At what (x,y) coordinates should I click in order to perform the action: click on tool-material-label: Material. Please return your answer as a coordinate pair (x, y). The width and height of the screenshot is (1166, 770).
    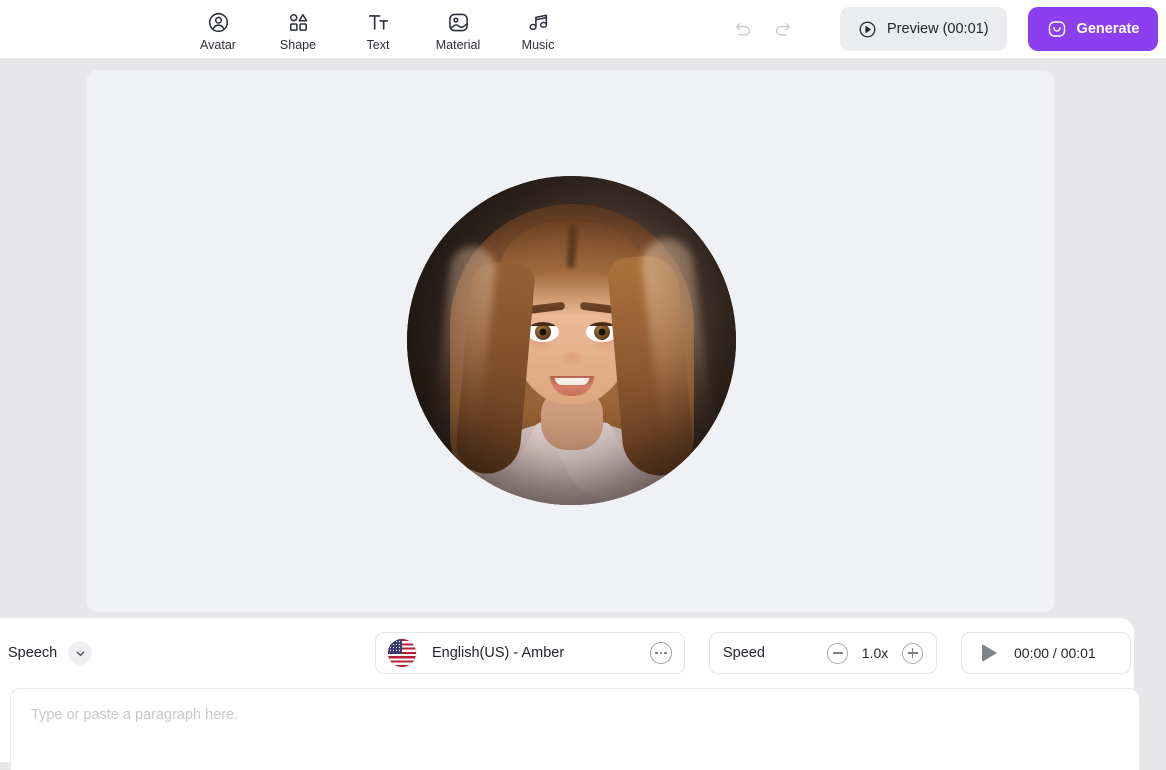
    Looking at the image, I should click on (458, 44).